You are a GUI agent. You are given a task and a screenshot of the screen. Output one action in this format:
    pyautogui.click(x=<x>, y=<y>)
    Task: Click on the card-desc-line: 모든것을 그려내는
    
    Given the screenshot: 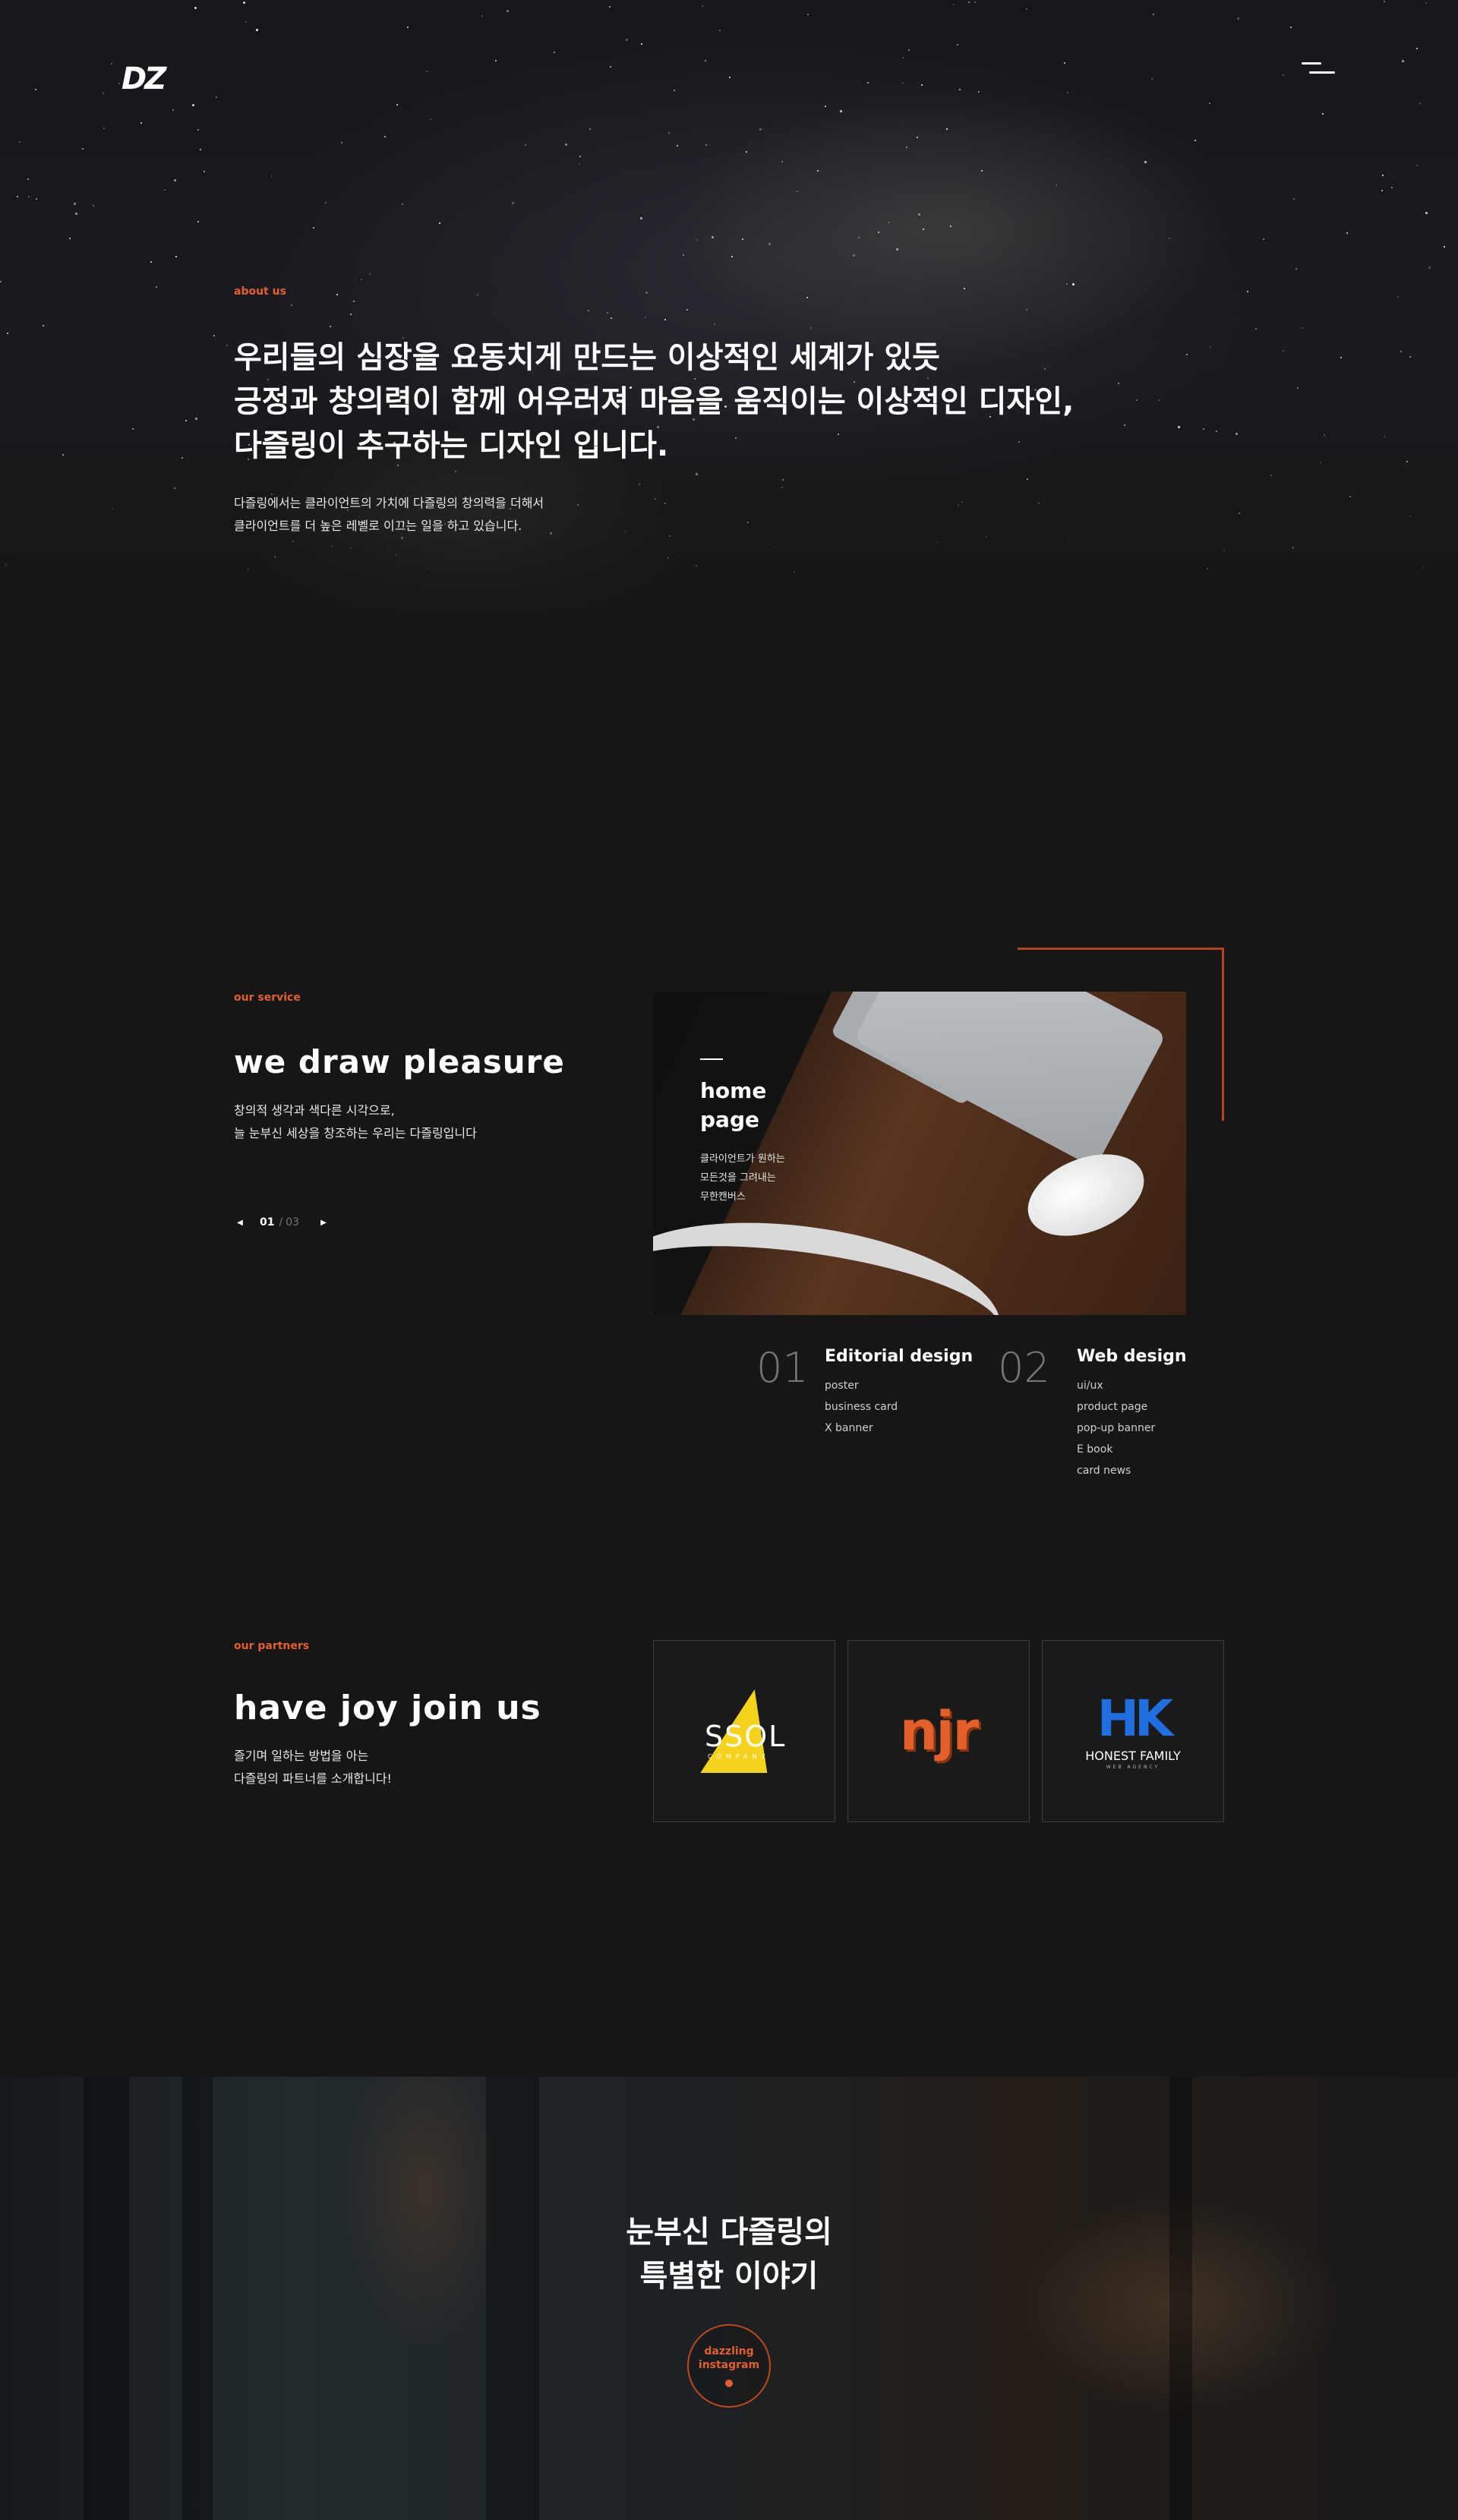 What is the action you would take?
    pyautogui.click(x=738, y=1178)
    